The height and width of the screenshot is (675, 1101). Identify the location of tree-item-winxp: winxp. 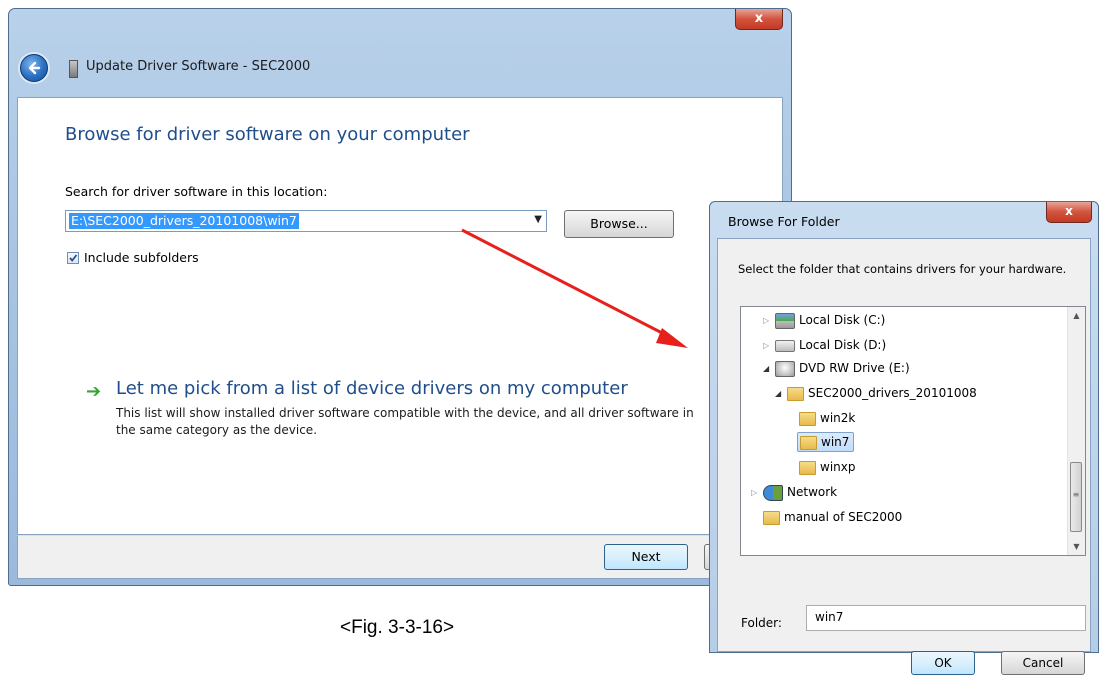
(827, 467).